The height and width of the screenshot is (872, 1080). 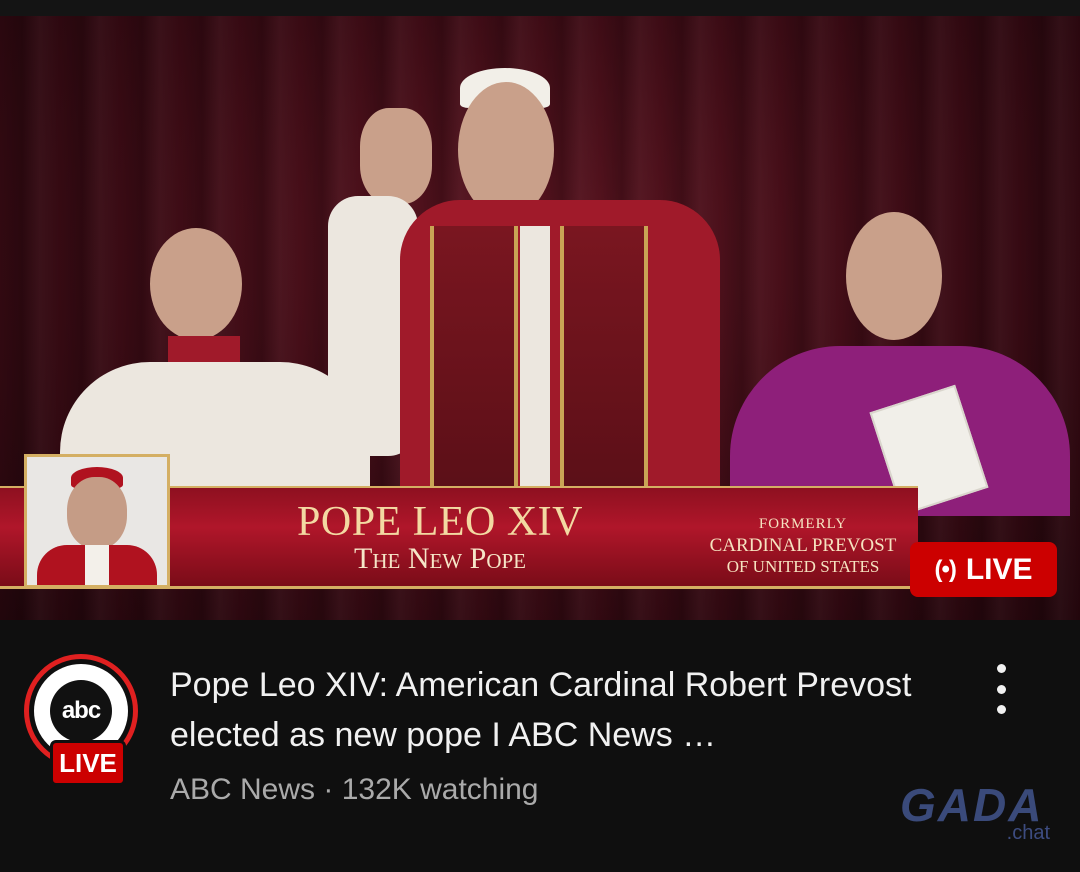 I want to click on watermark-sub: .chat, so click(x=1028, y=833).